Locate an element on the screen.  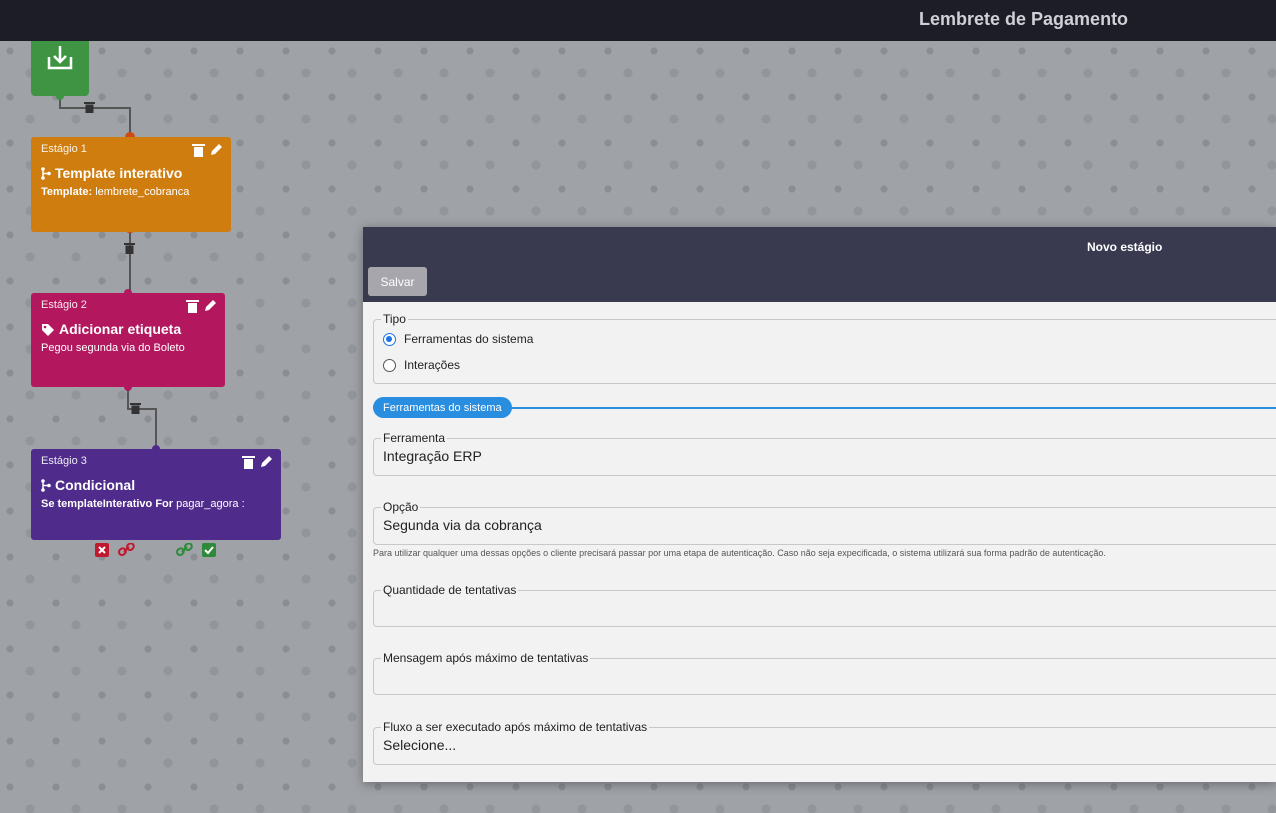
close-square-icon is located at coordinates (102, 550).